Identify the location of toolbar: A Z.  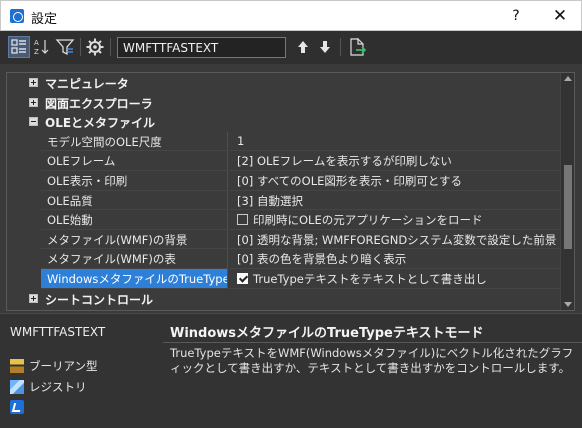
(291, 47).